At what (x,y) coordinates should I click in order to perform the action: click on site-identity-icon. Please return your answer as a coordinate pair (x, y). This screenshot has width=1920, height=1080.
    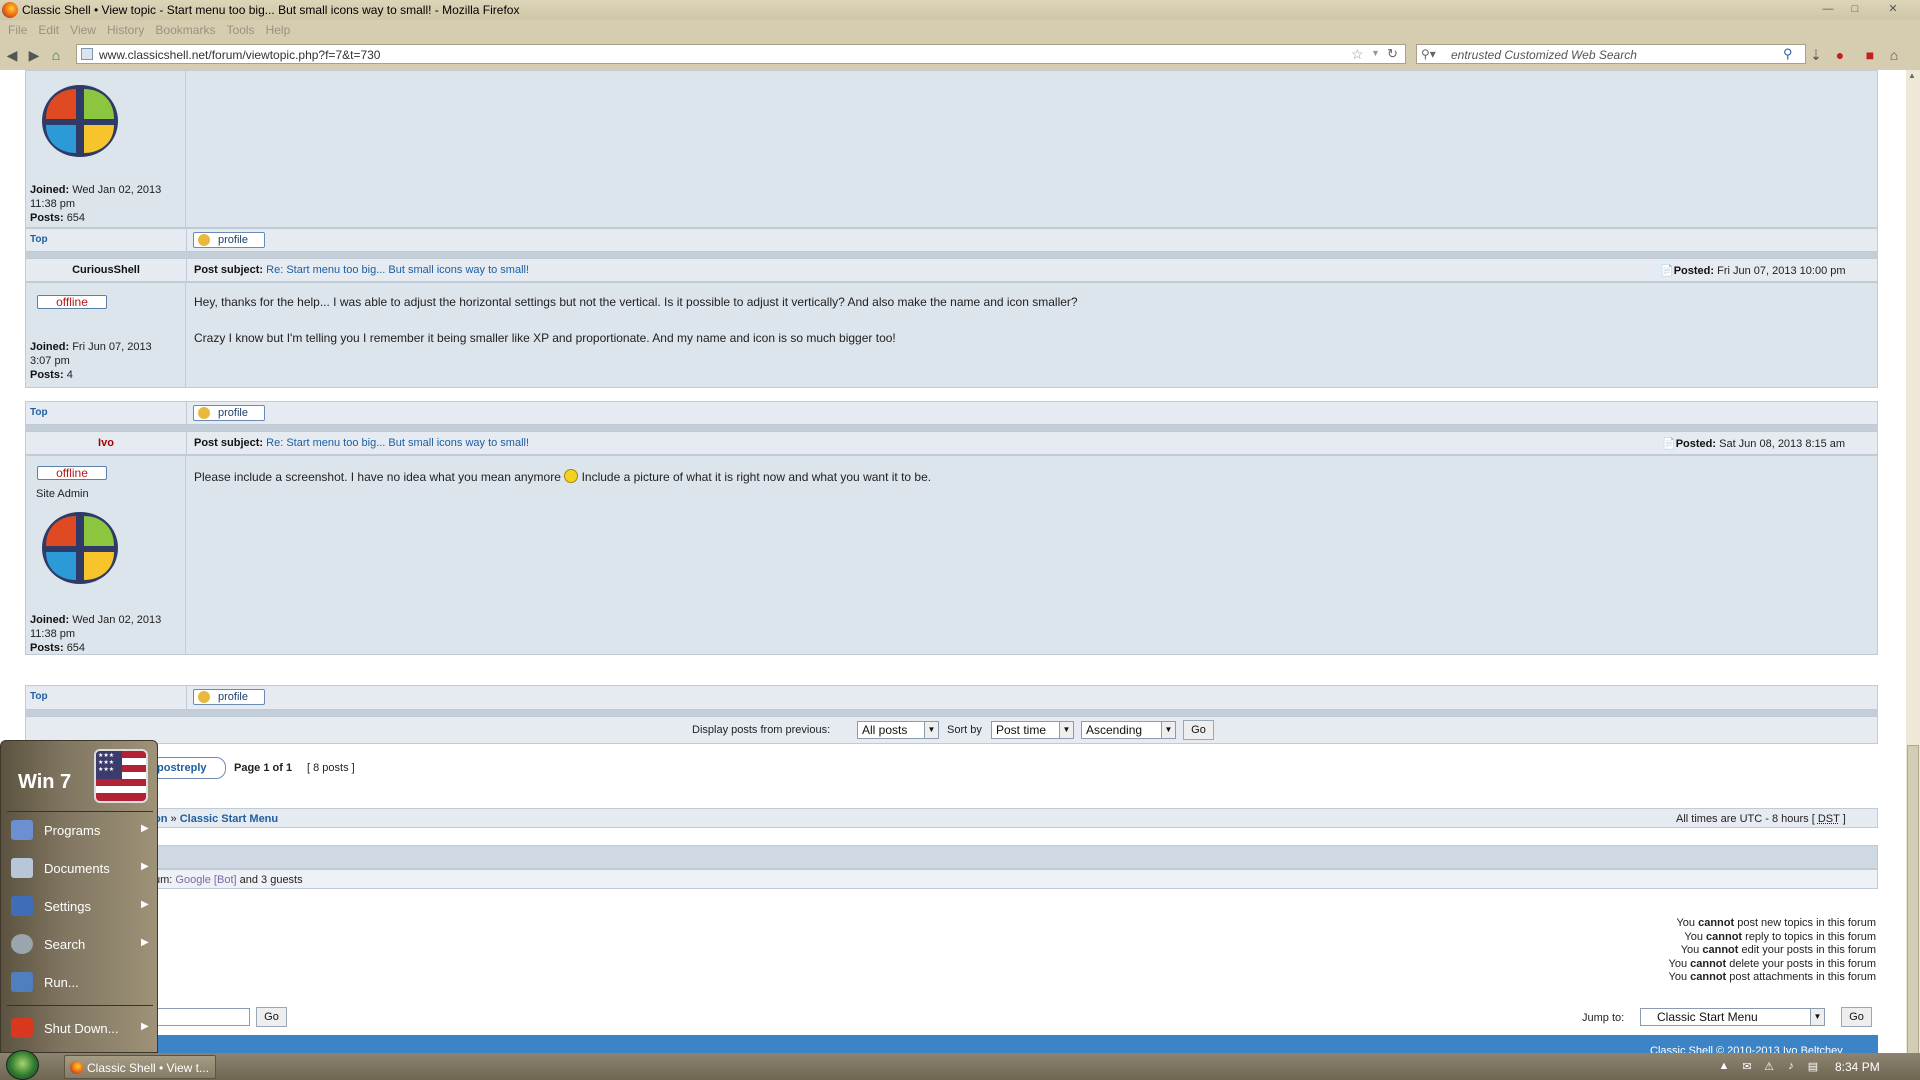
    Looking at the image, I should click on (87, 54).